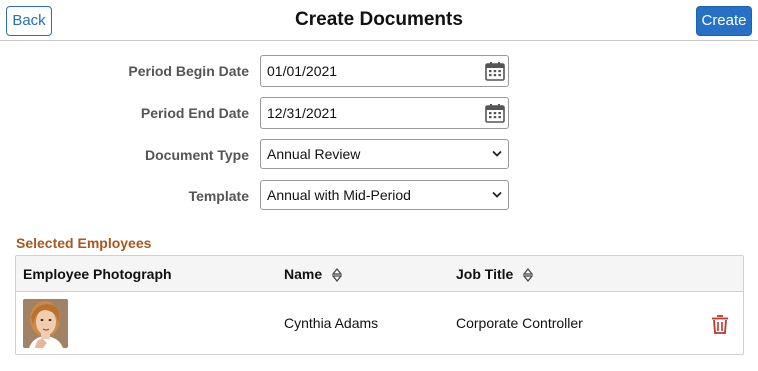 This screenshot has height=371, width=758. I want to click on column-header-label: Name, so click(303, 274).